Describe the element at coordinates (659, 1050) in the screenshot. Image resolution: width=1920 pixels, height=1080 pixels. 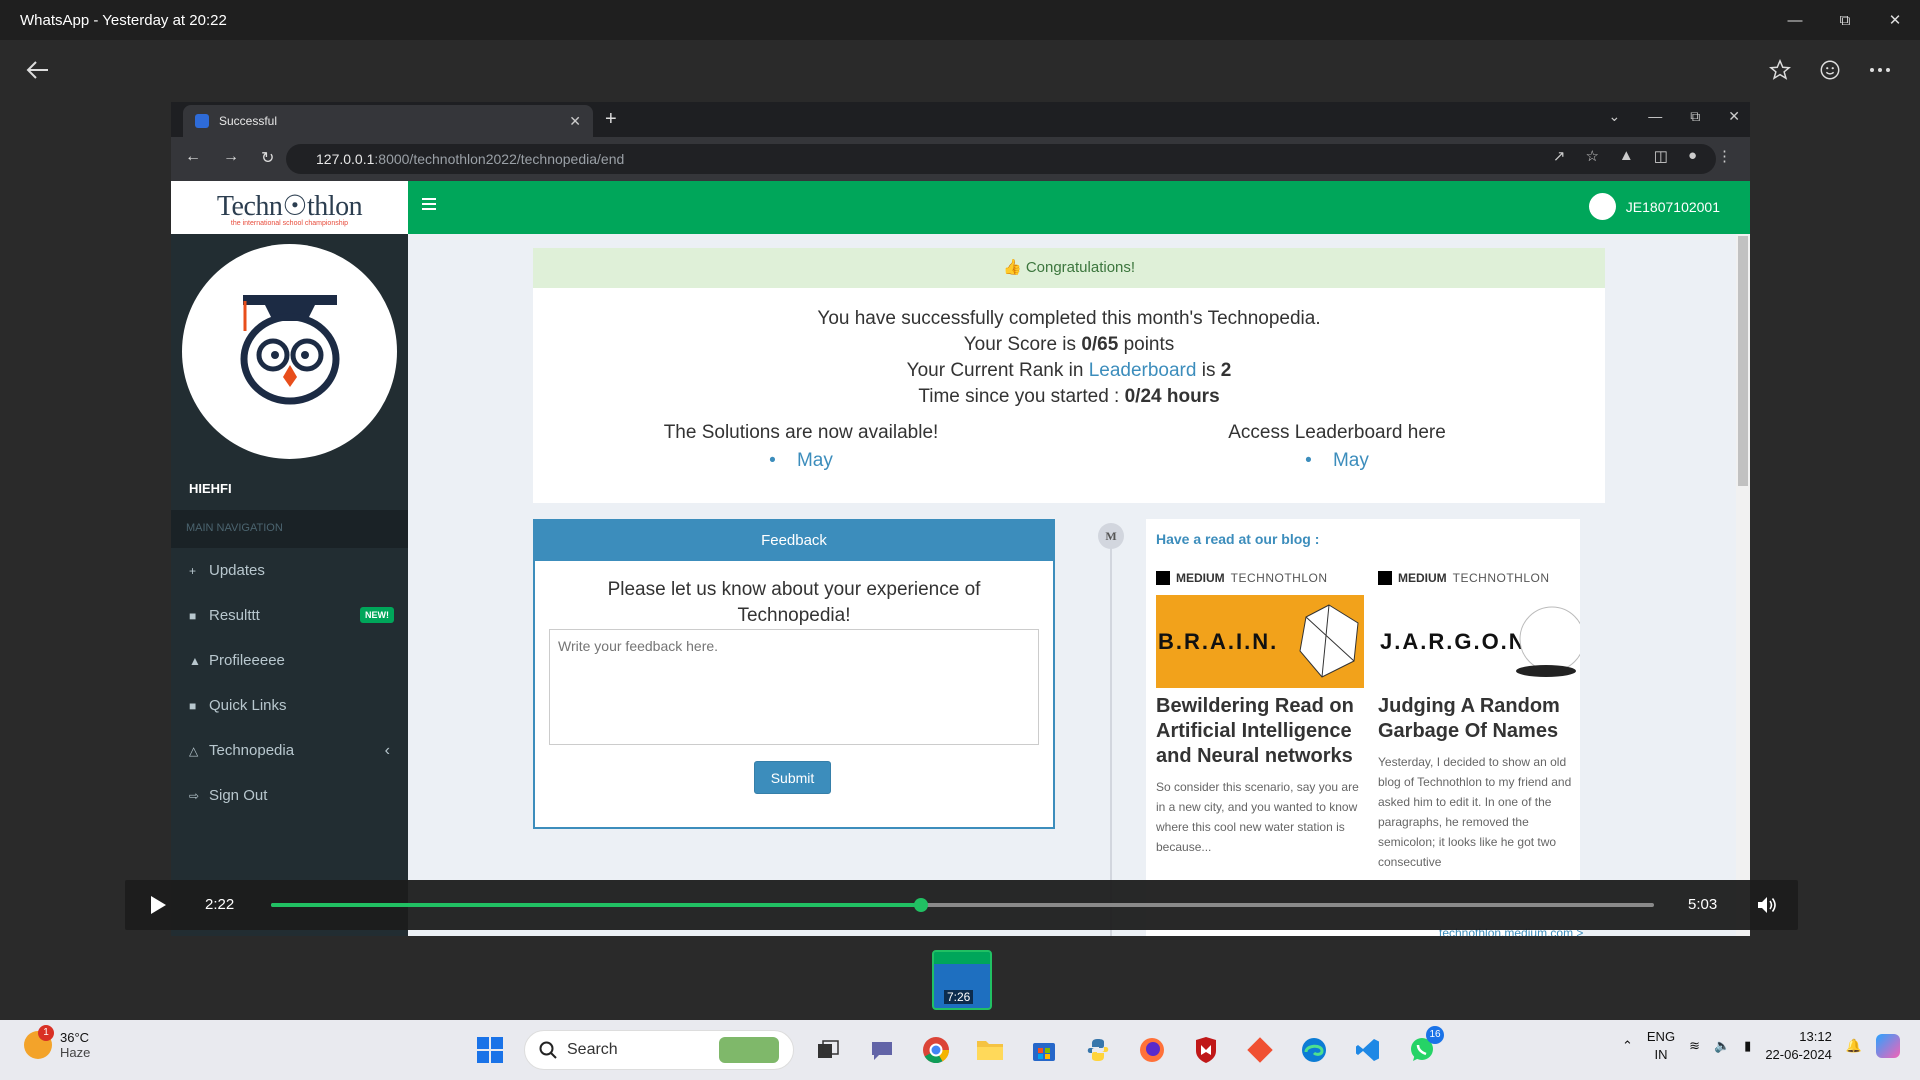
I see `taskbar-search: Search` at that location.